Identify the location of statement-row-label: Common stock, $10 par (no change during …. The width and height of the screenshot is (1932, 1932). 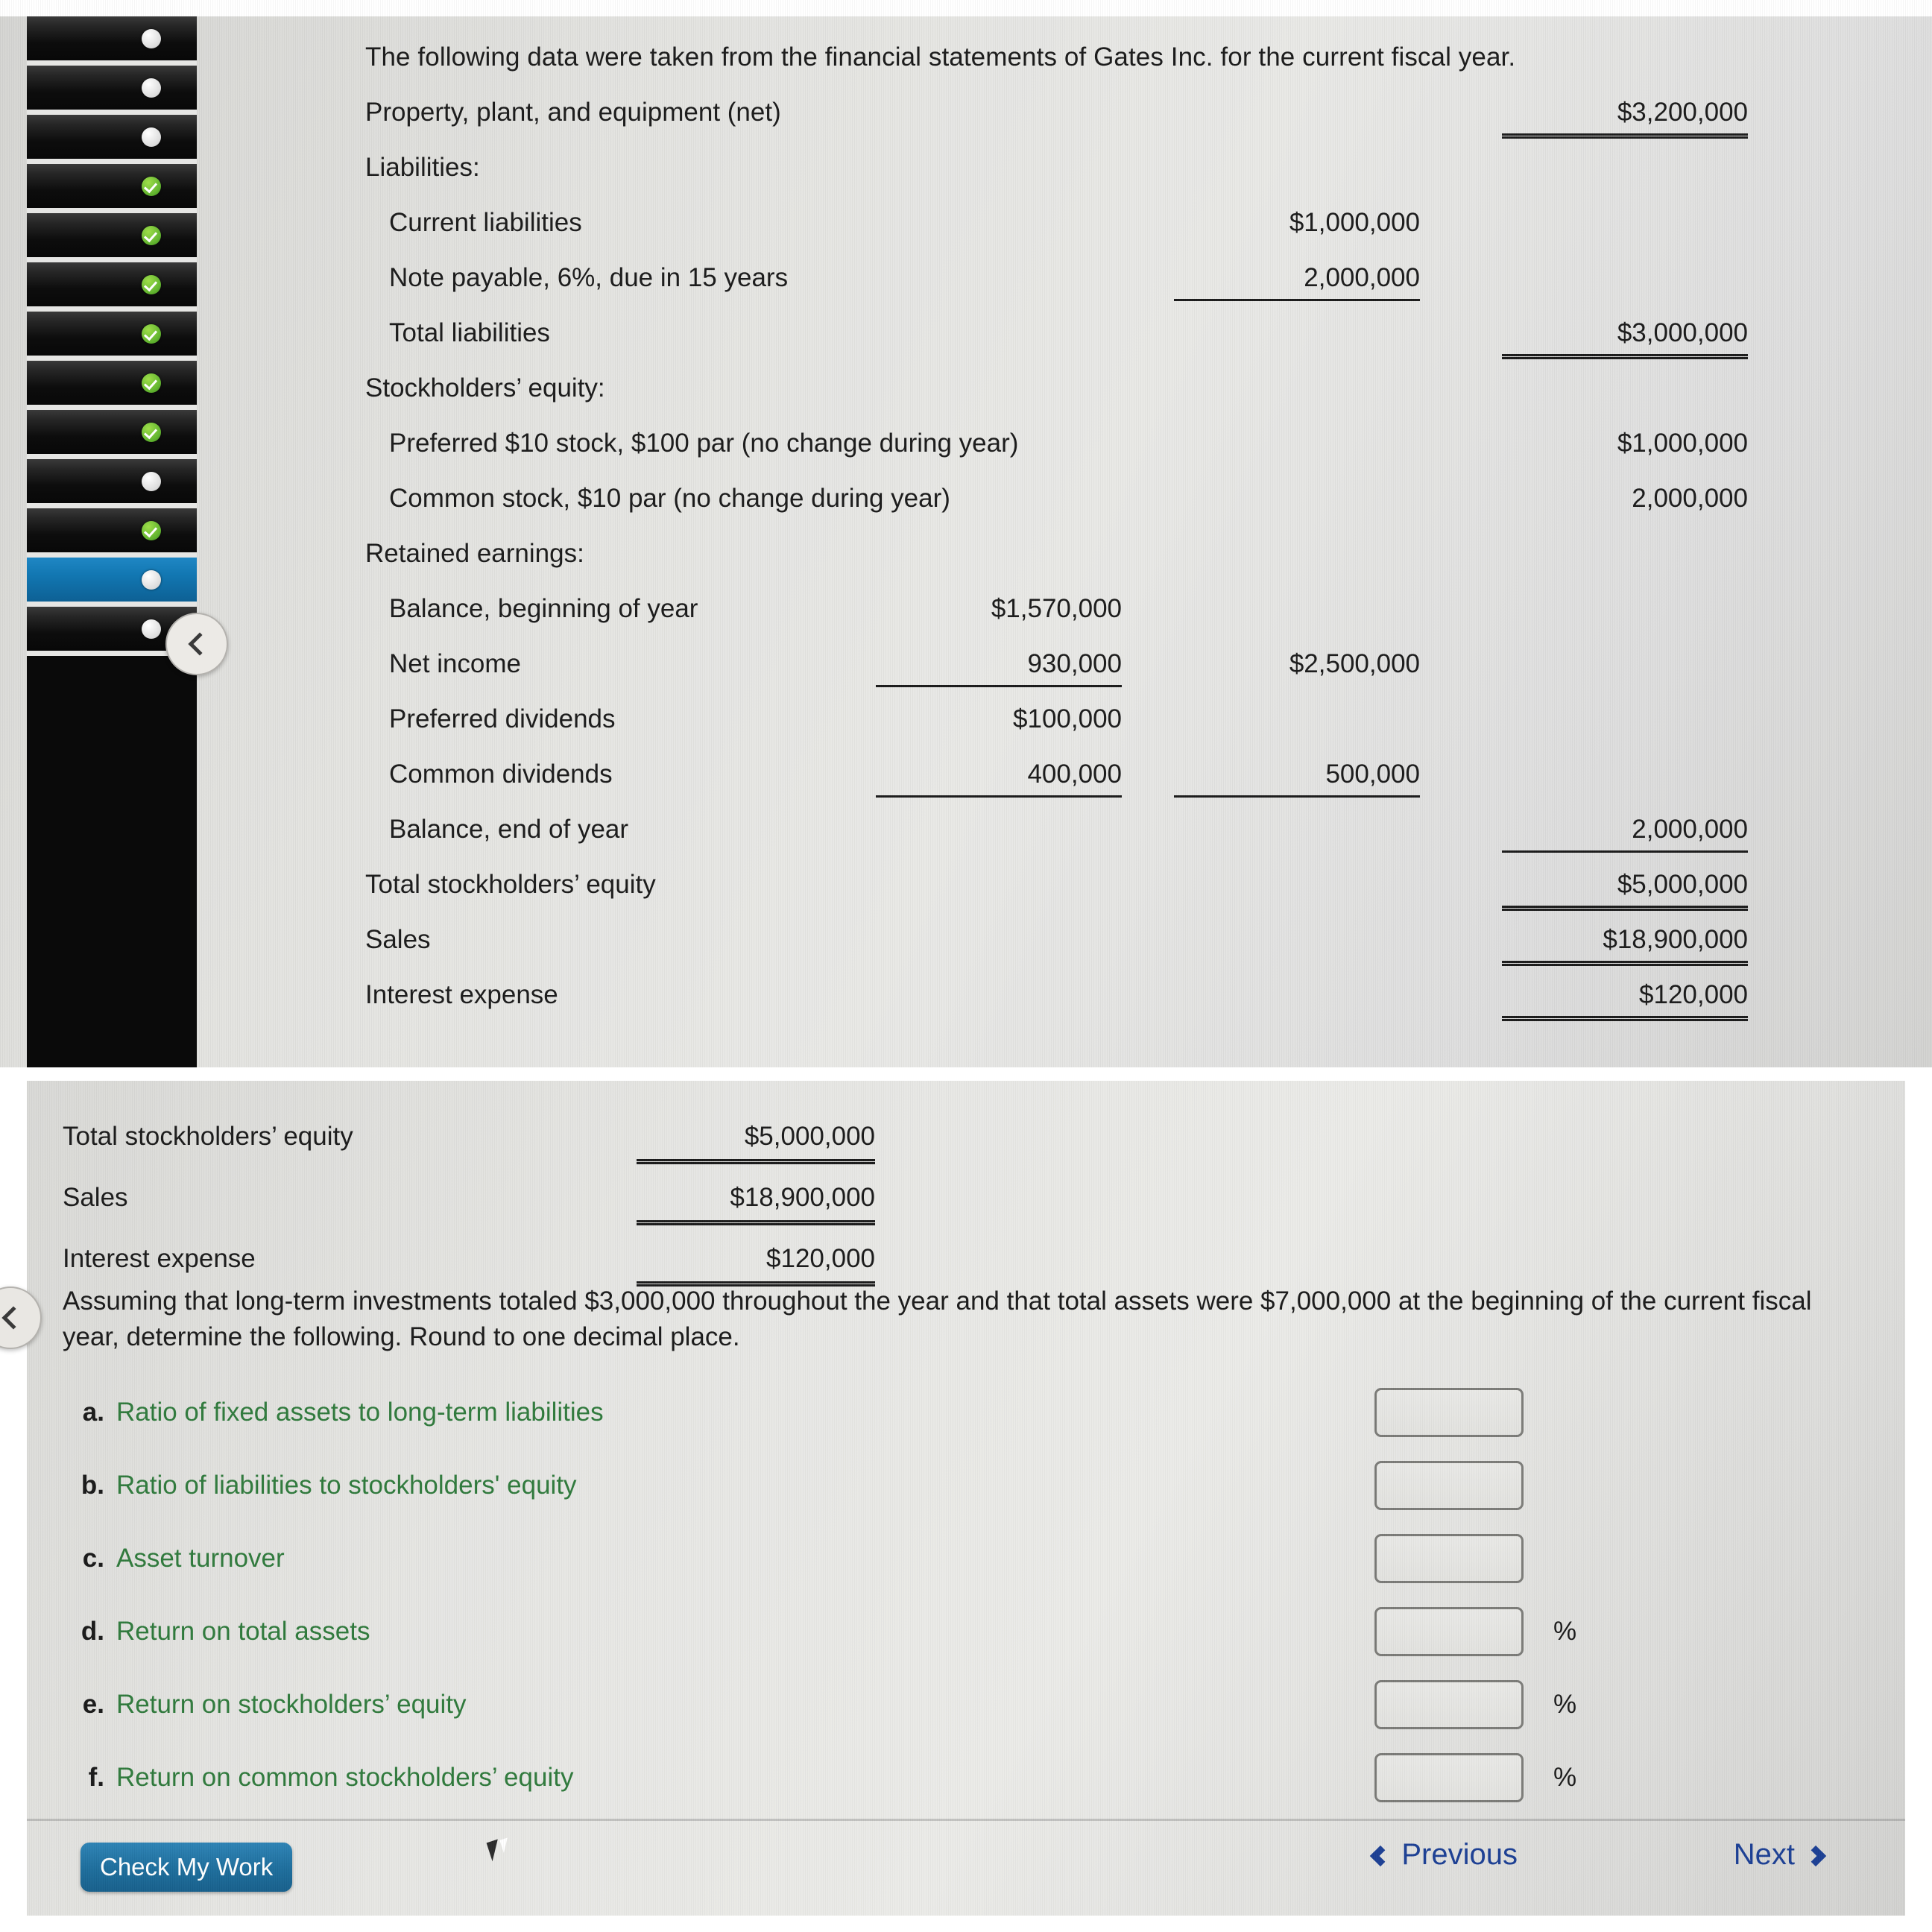
(669, 499).